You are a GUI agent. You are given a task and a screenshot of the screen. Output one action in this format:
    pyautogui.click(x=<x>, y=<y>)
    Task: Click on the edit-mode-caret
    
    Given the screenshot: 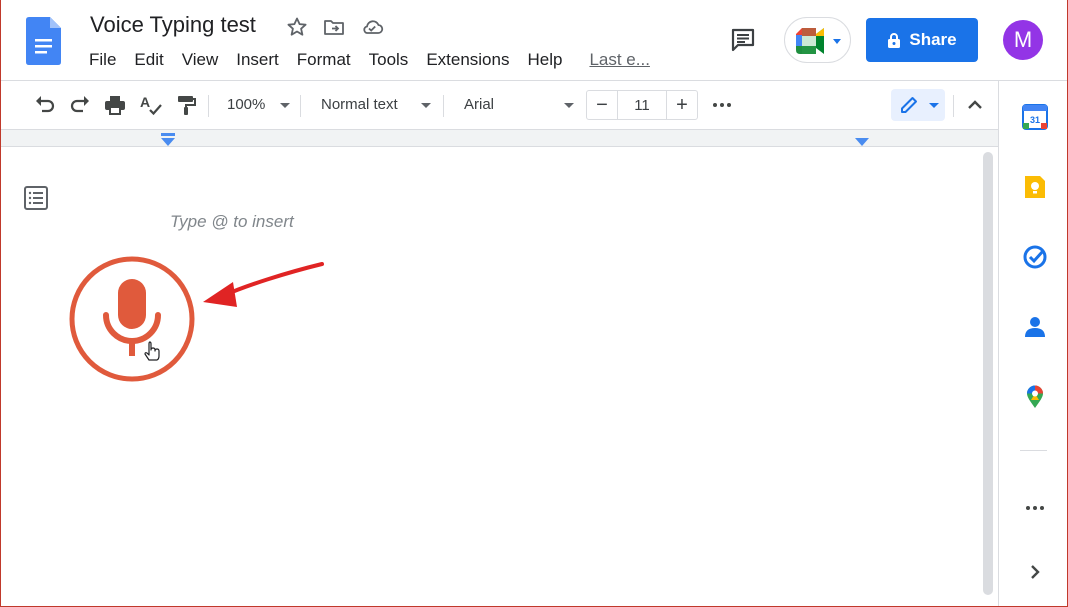 What is the action you would take?
    pyautogui.click(x=934, y=105)
    